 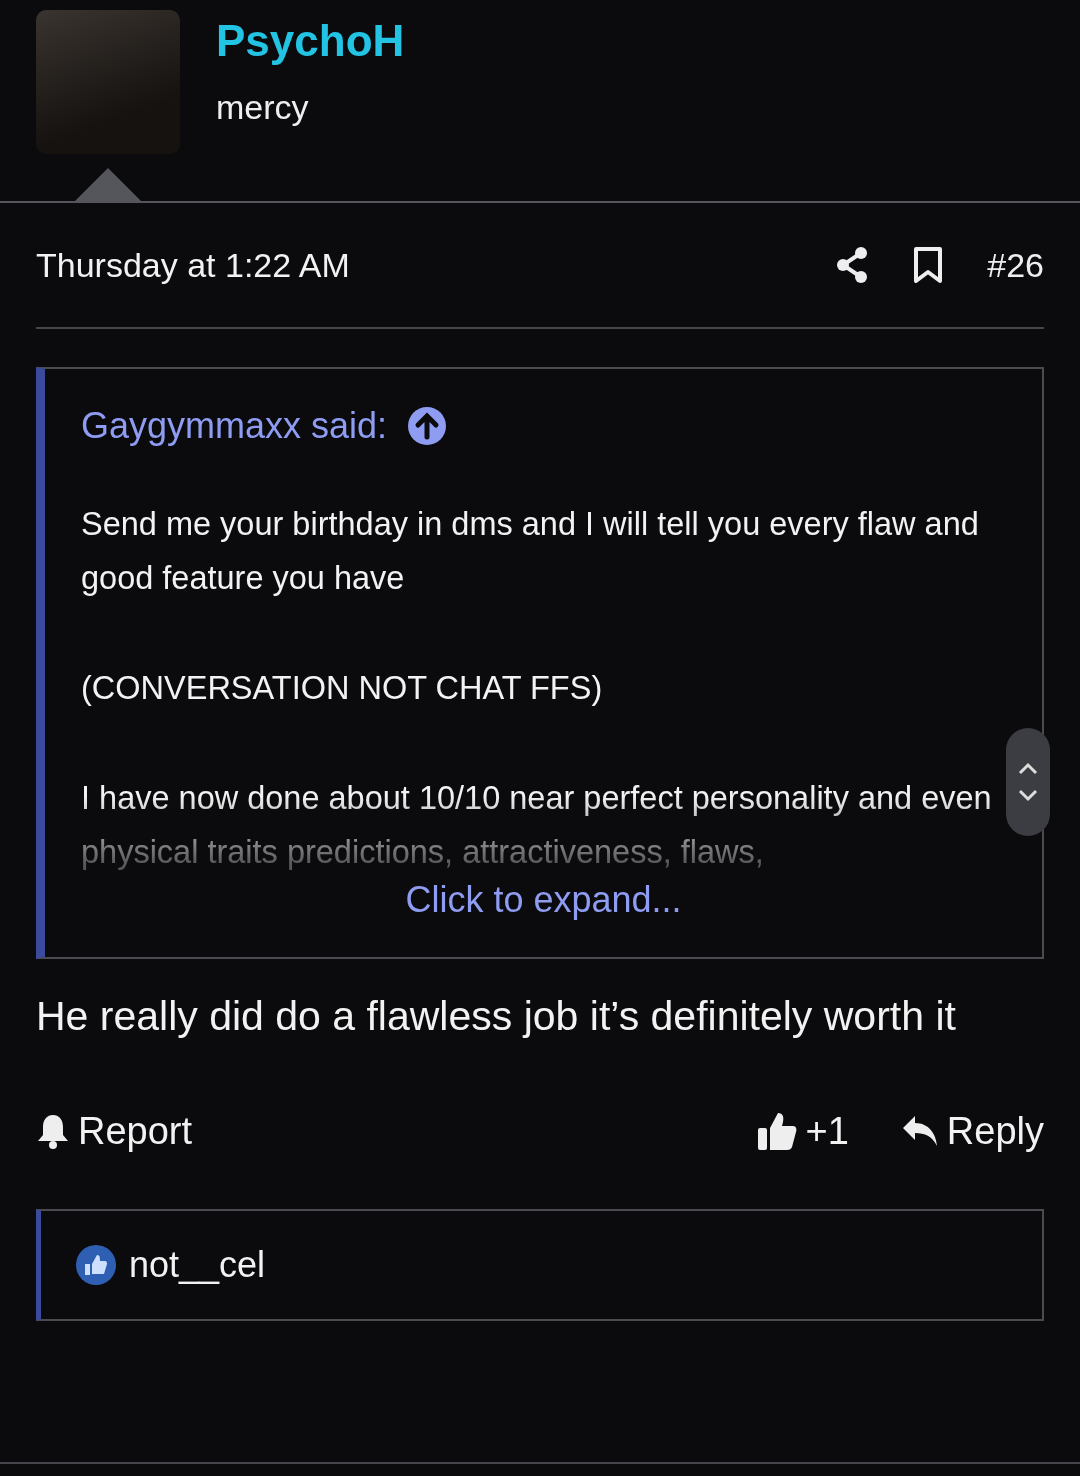 What do you see at coordinates (776, 1131) in the screenshot?
I see `thumbs-up-icon` at bounding box center [776, 1131].